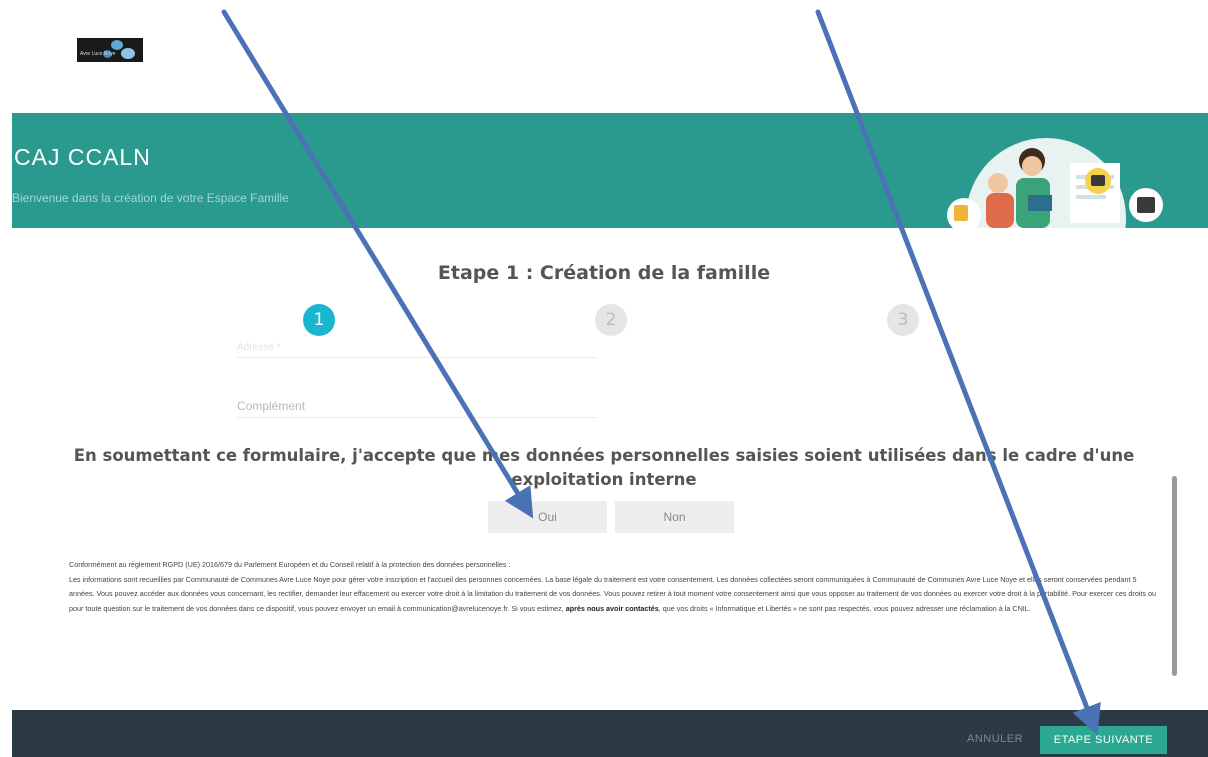  I want to click on family-illustration, so click(1055, 183).